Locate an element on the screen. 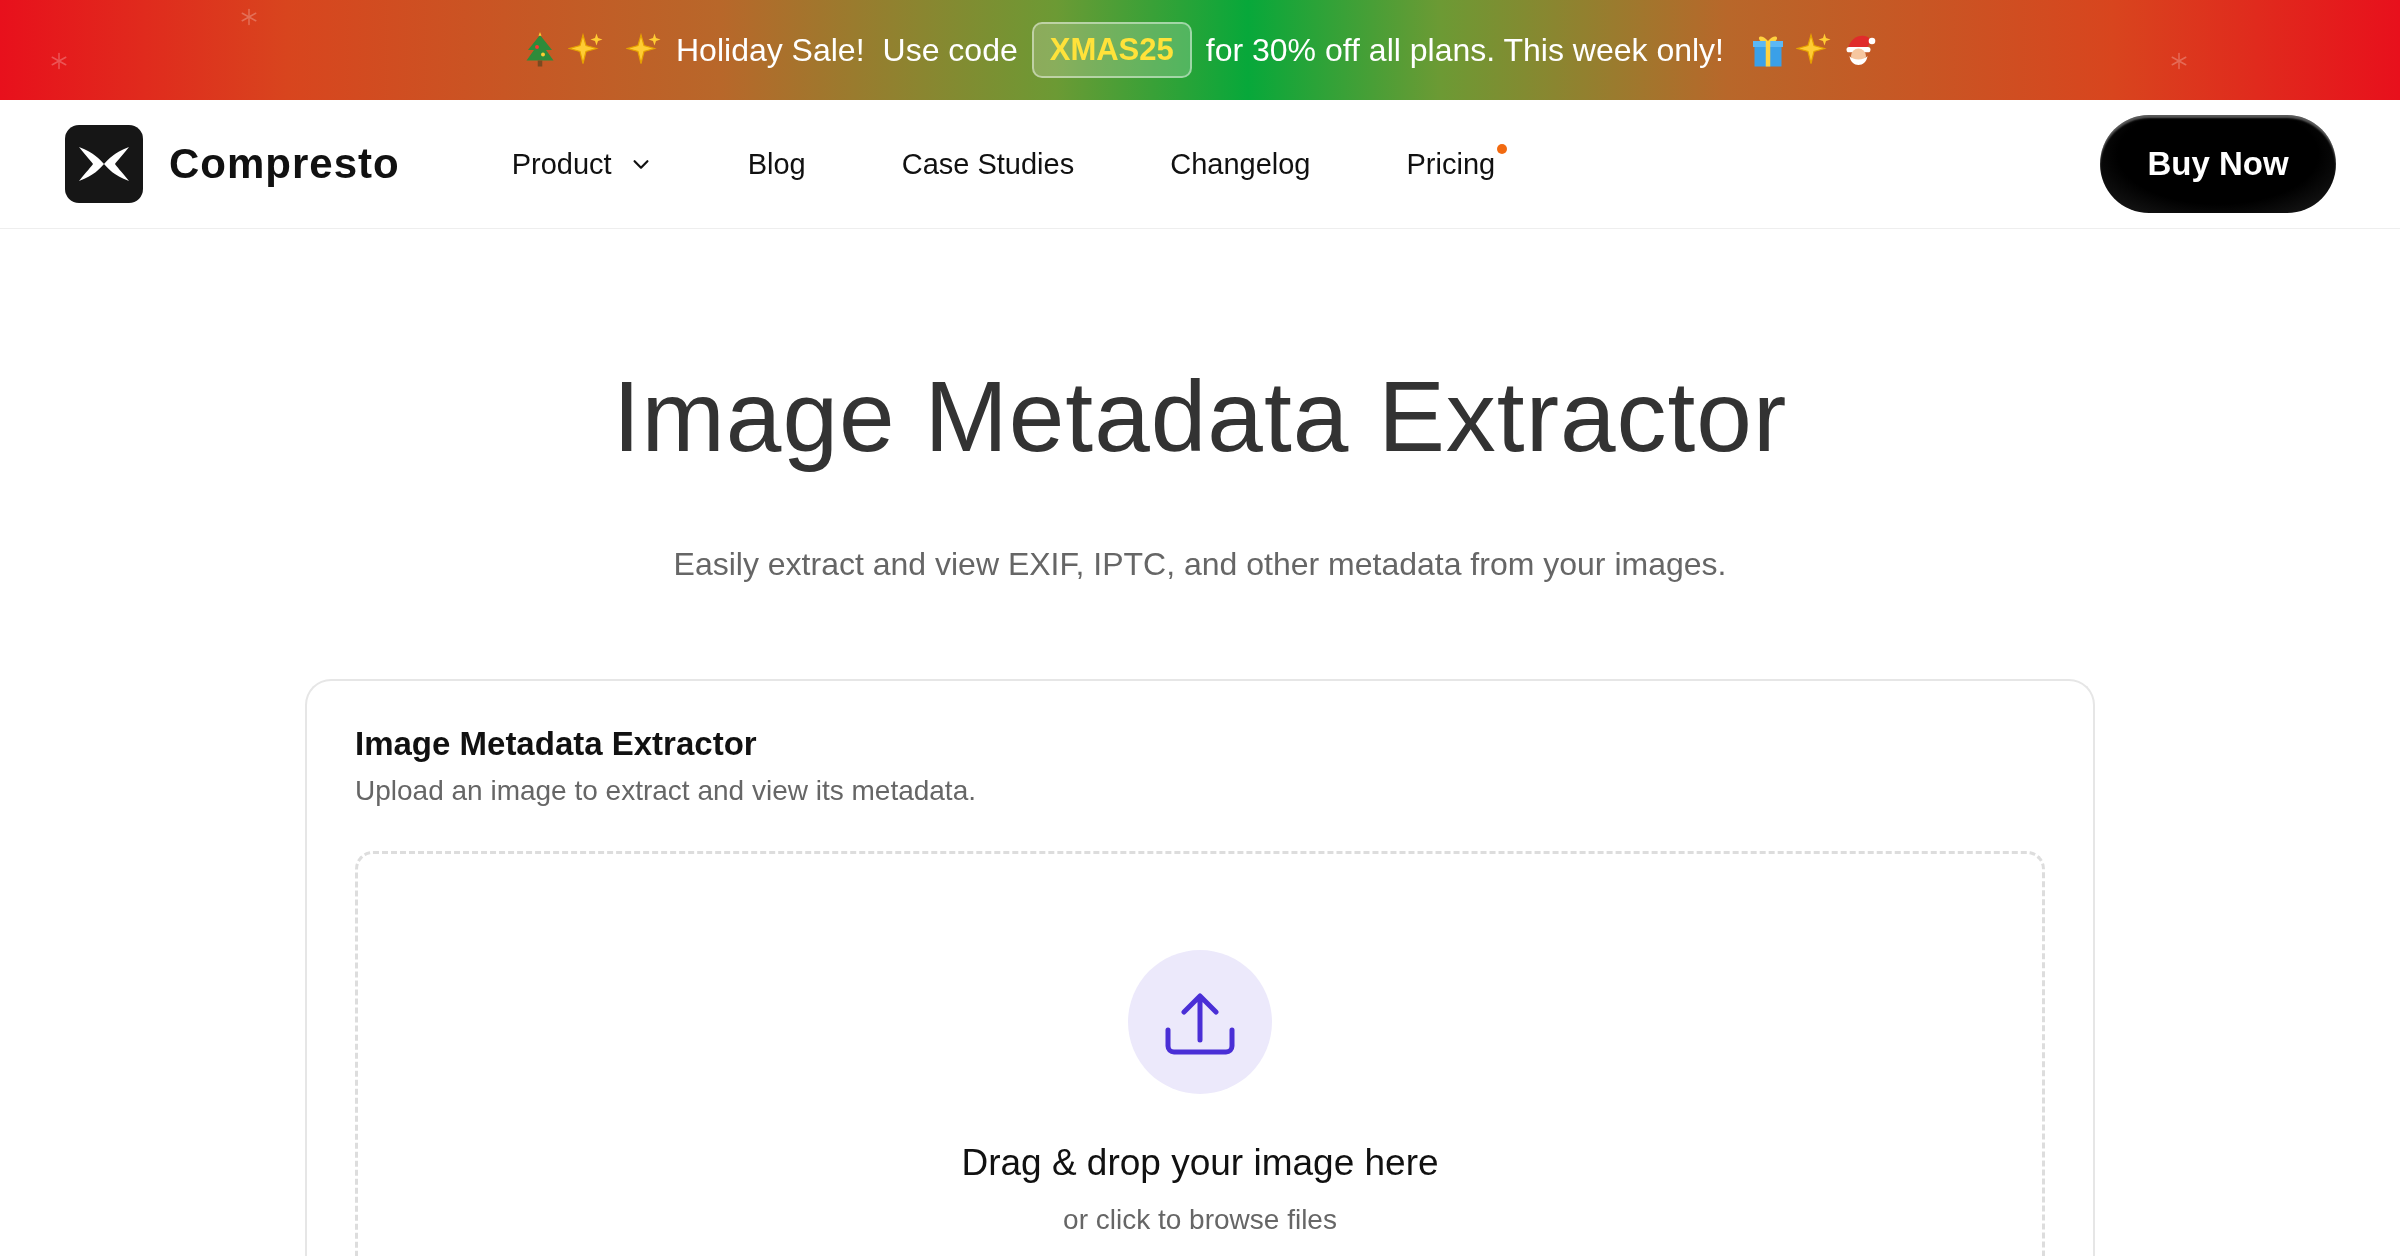  buy-now-button: Buy Now is located at coordinates (2218, 164).